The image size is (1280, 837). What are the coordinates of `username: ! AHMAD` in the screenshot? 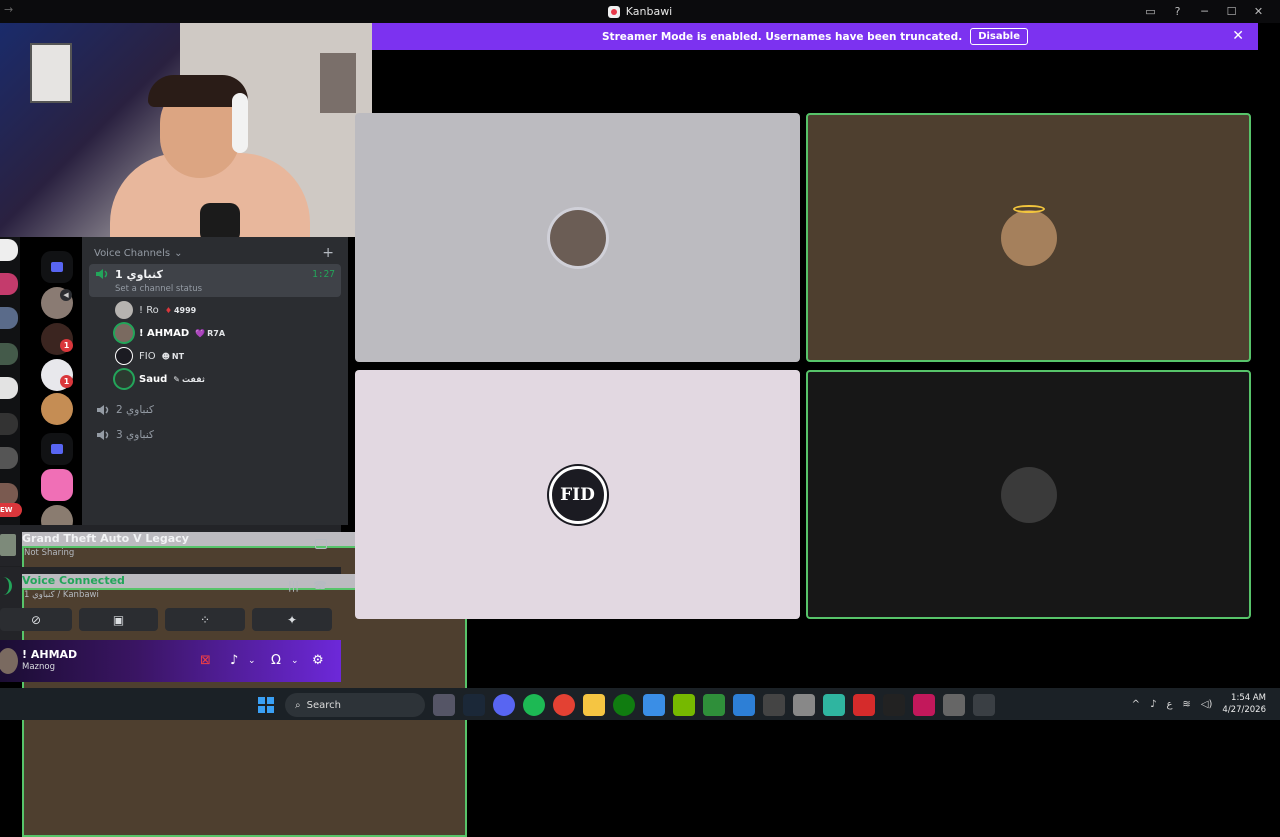 It's located at (49, 654).